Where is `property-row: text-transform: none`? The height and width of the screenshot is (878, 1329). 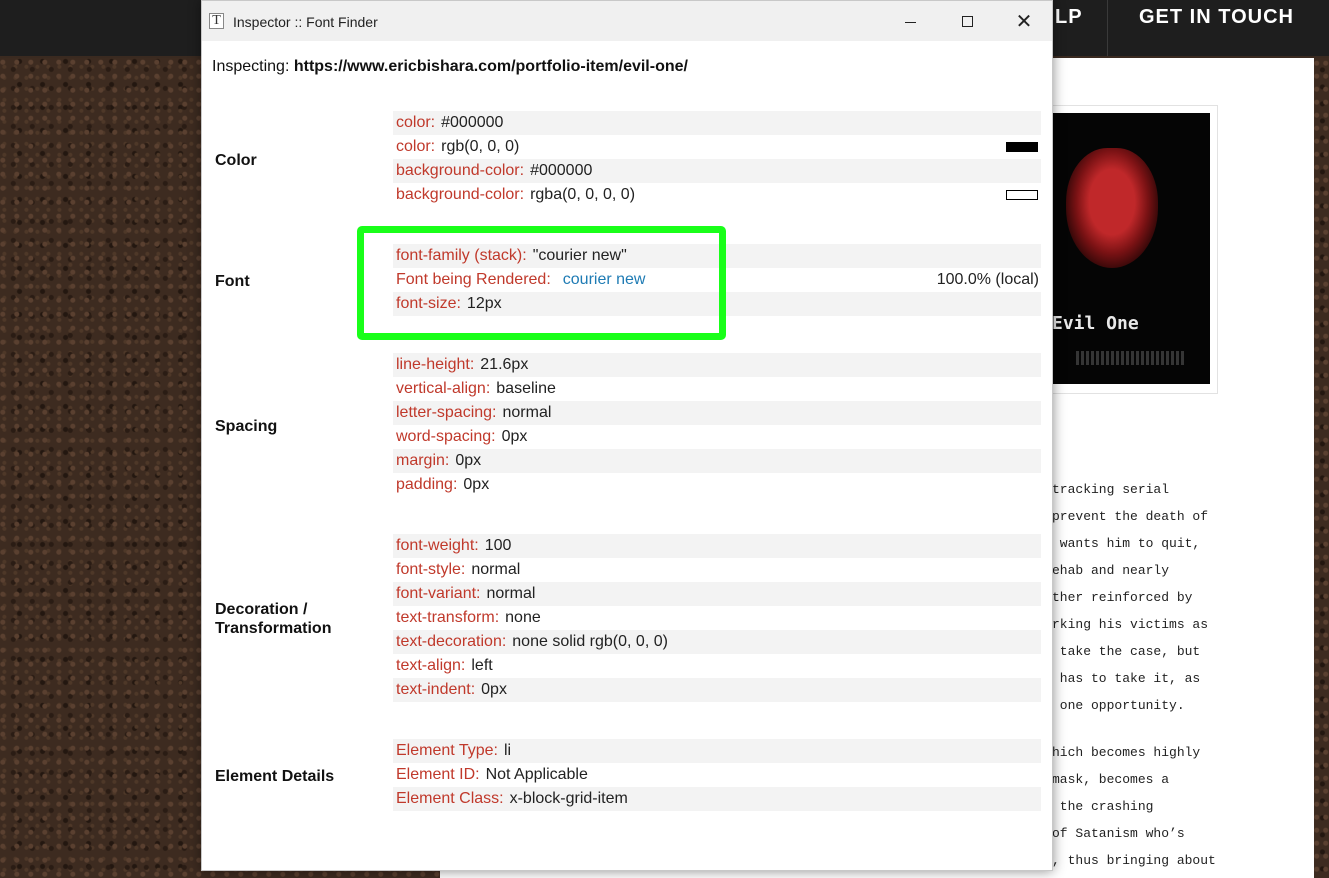
property-row: text-transform: none is located at coordinates (717, 618).